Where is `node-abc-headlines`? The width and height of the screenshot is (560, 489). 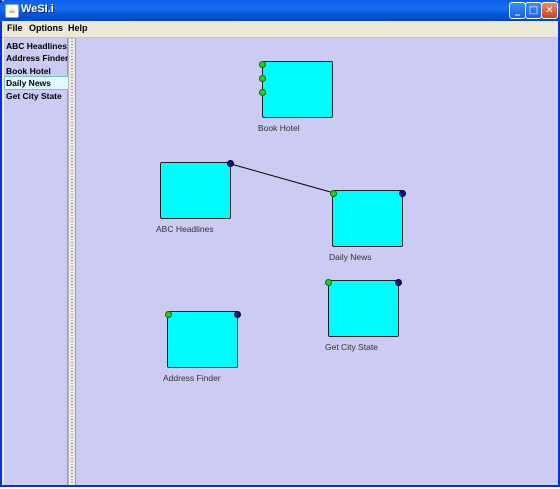
node-abc-headlines is located at coordinates (195, 190).